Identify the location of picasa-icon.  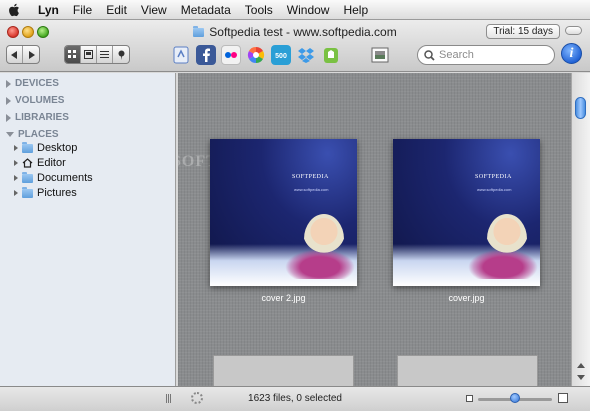
(256, 55).